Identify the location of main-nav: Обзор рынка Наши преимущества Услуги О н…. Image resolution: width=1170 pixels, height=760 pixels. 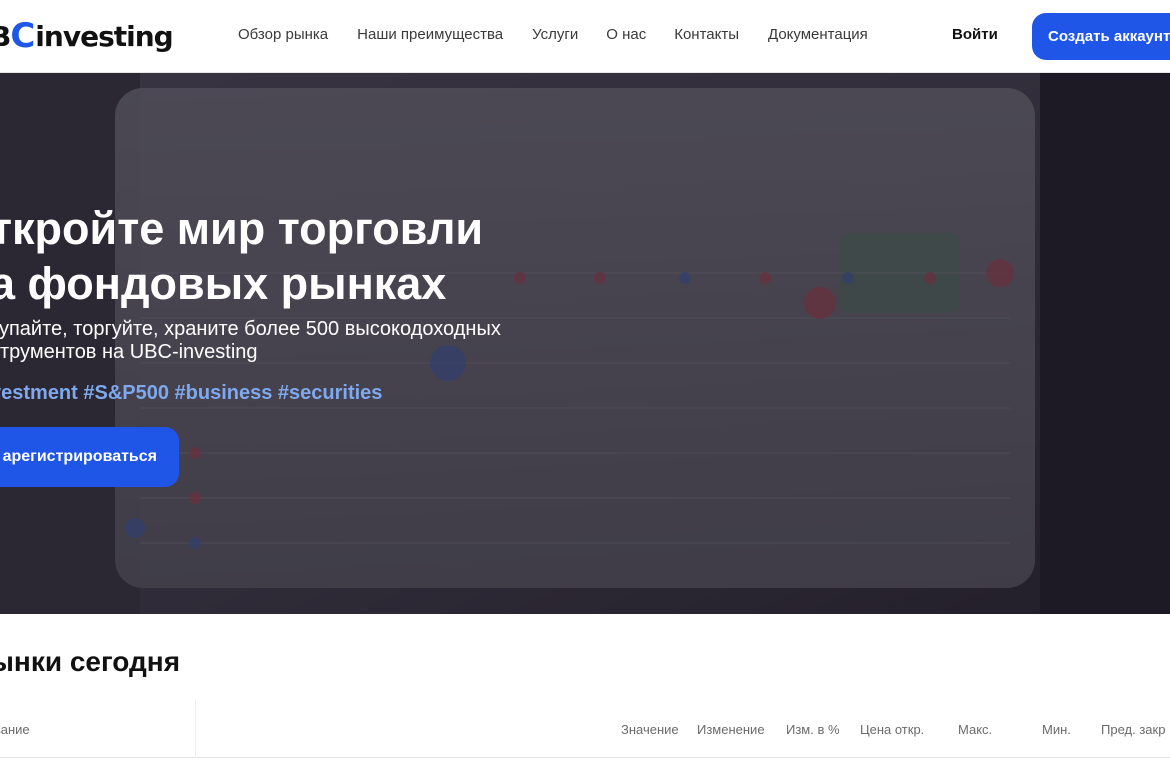
(553, 34).